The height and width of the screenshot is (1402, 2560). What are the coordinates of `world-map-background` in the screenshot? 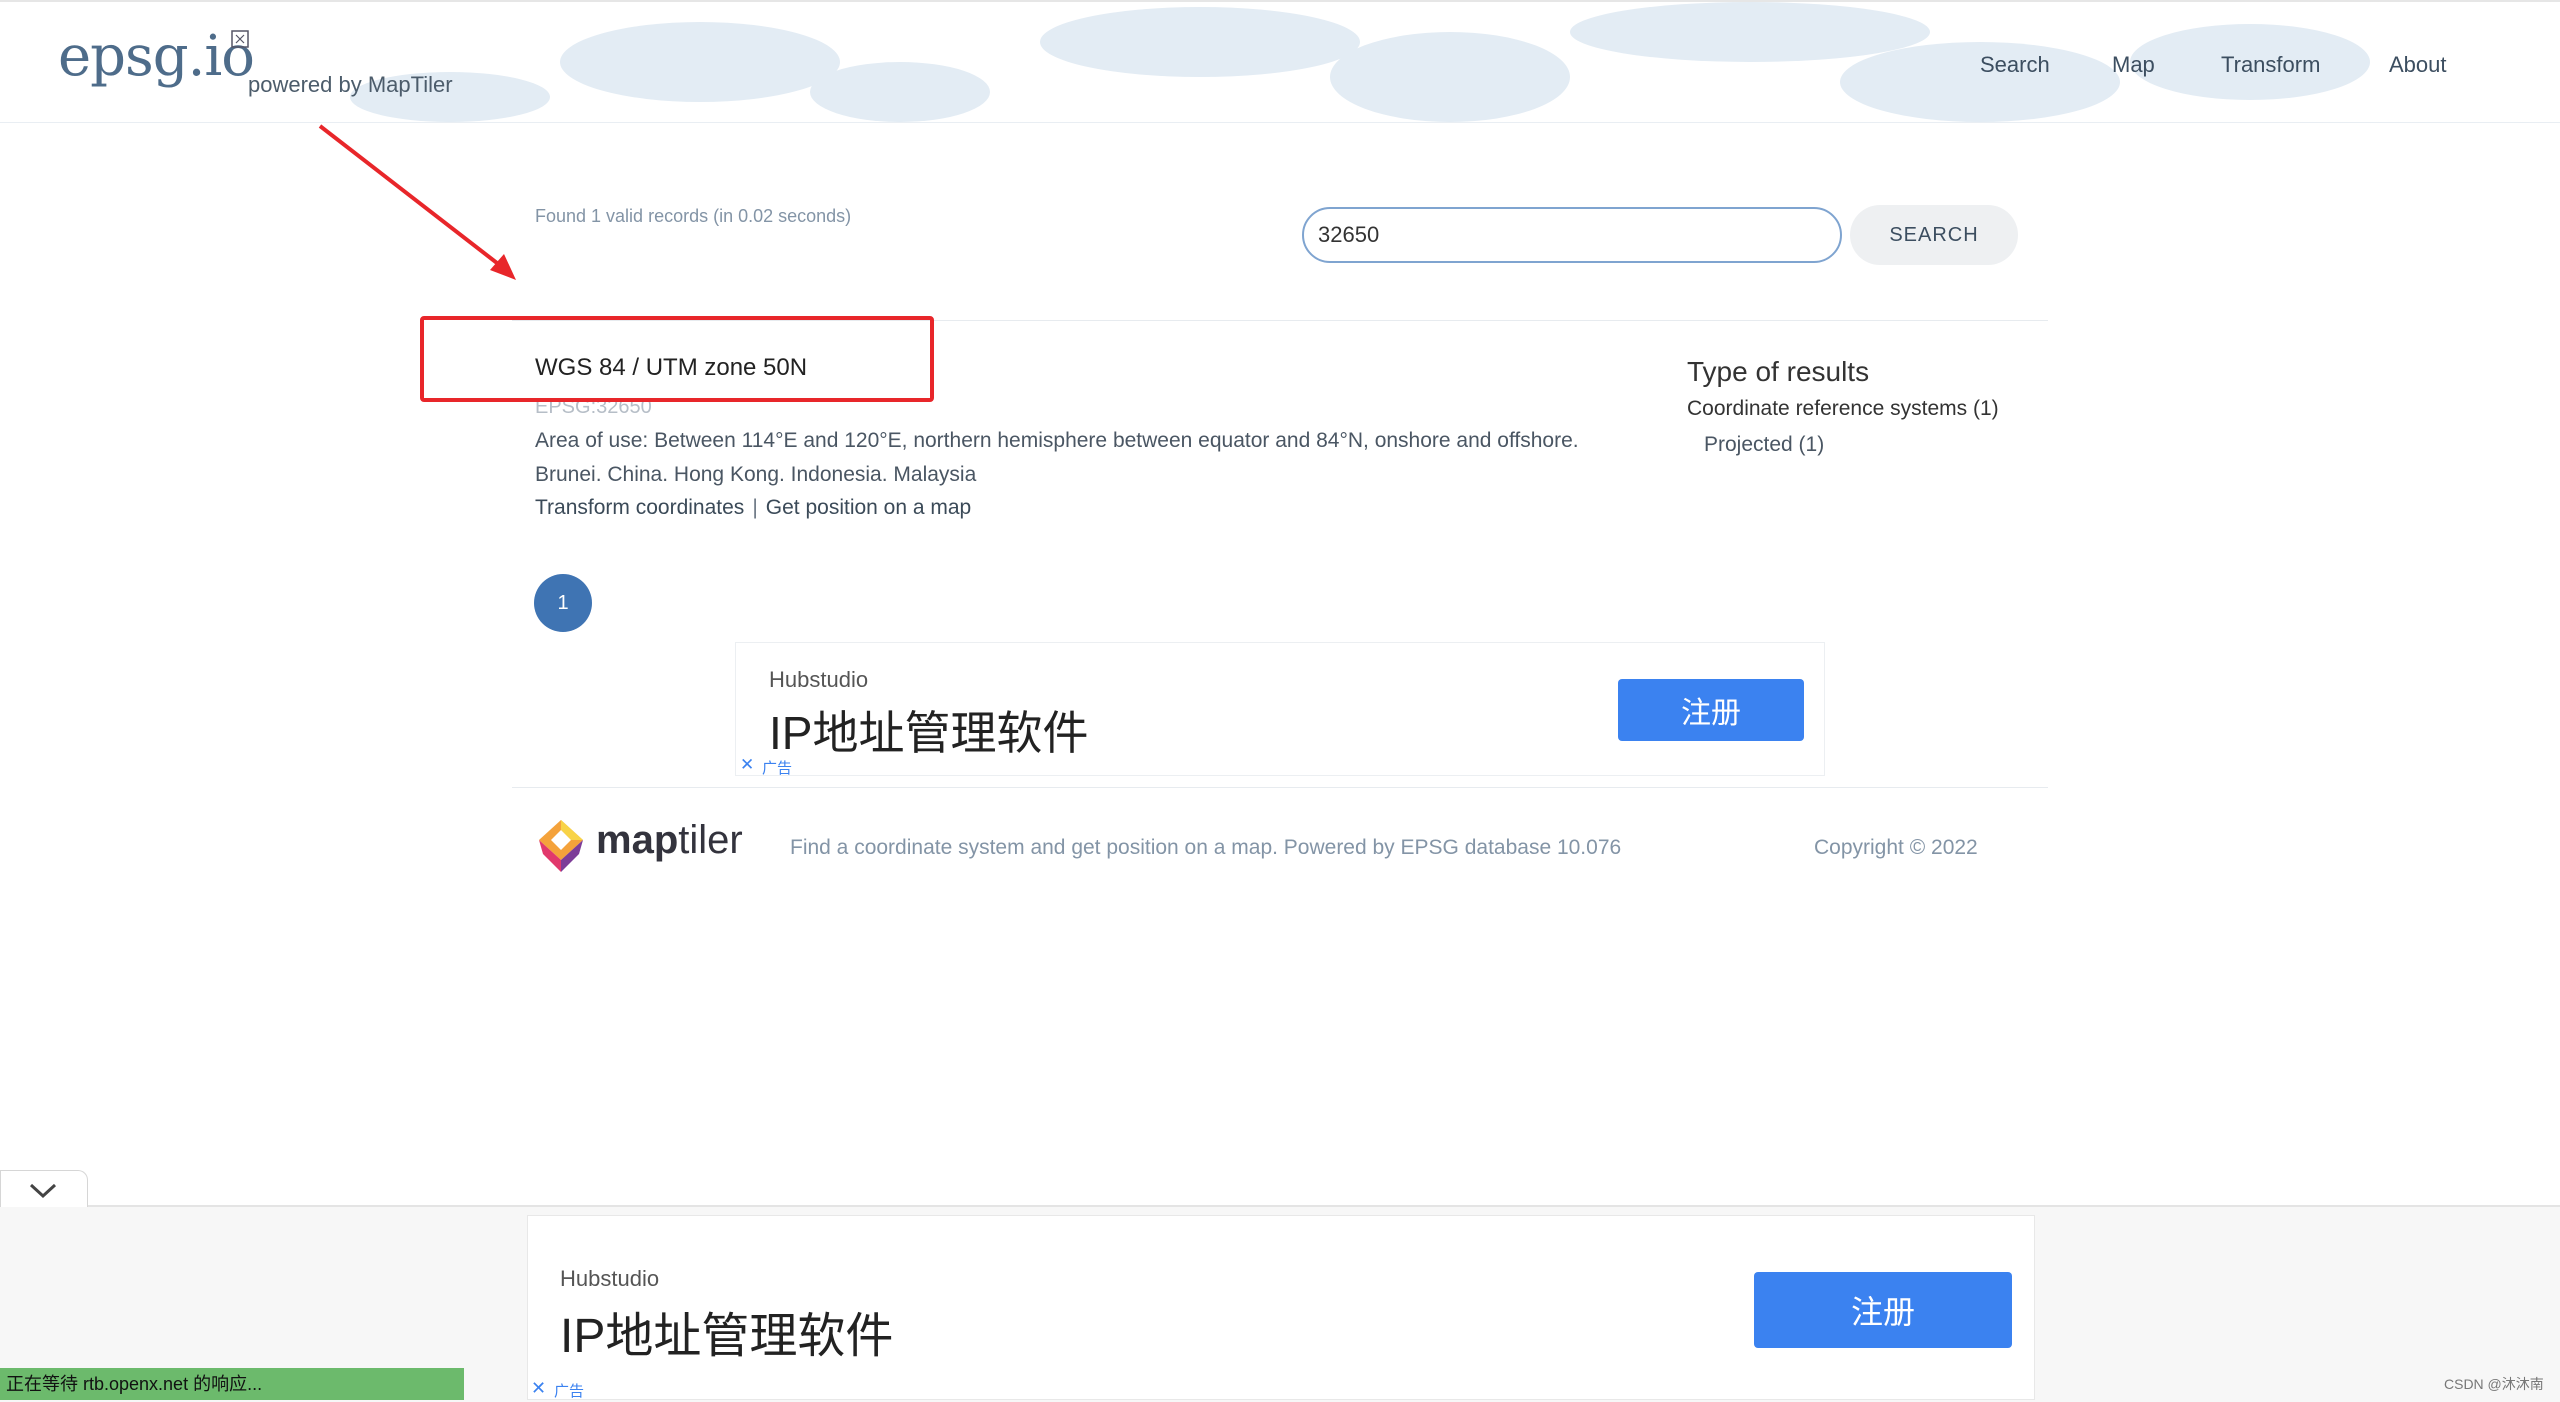 It's located at (1360, 62).